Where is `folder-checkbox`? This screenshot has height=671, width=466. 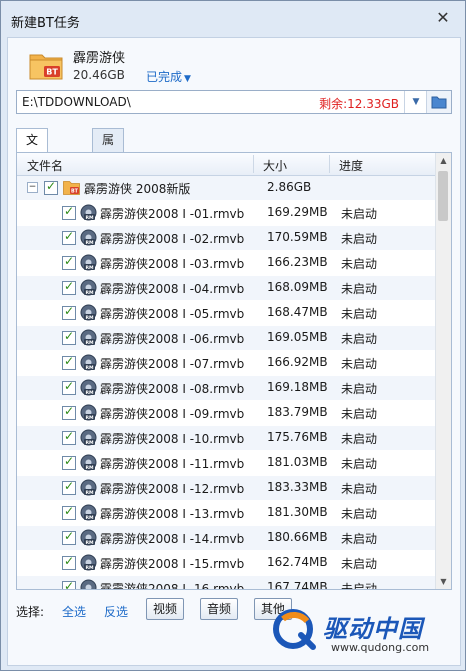
folder-checkbox is located at coordinates (51, 187).